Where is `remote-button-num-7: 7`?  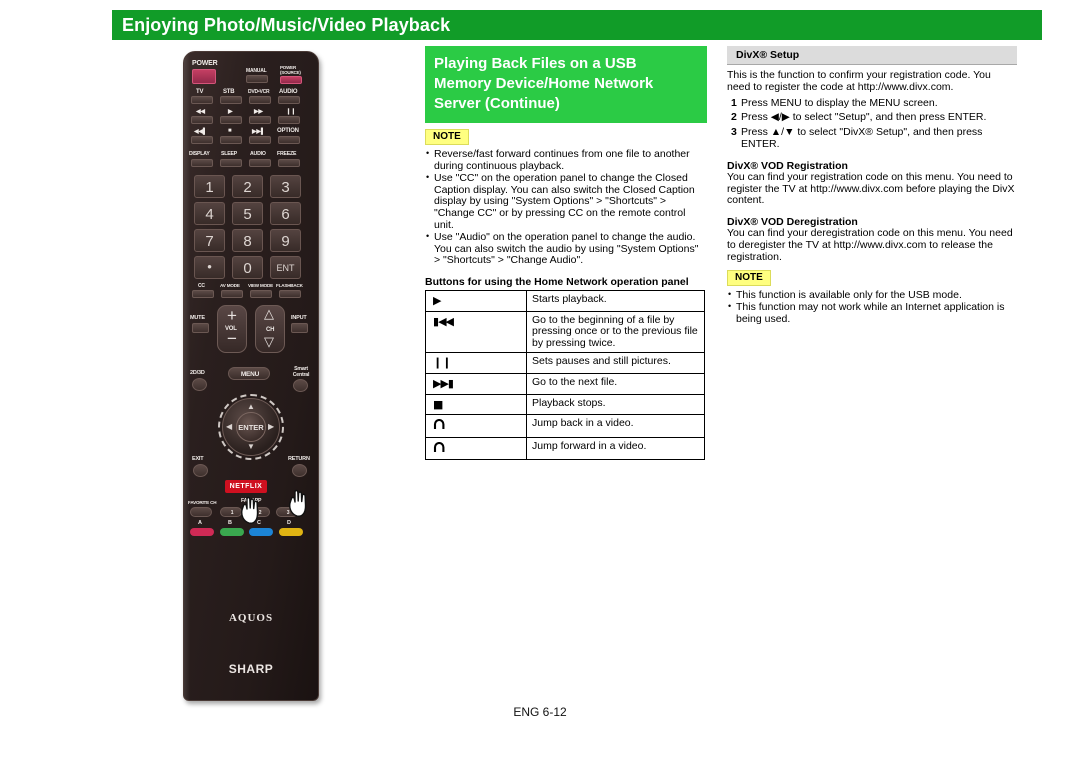 remote-button-num-7: 7 is located at coordinates (209, 240).